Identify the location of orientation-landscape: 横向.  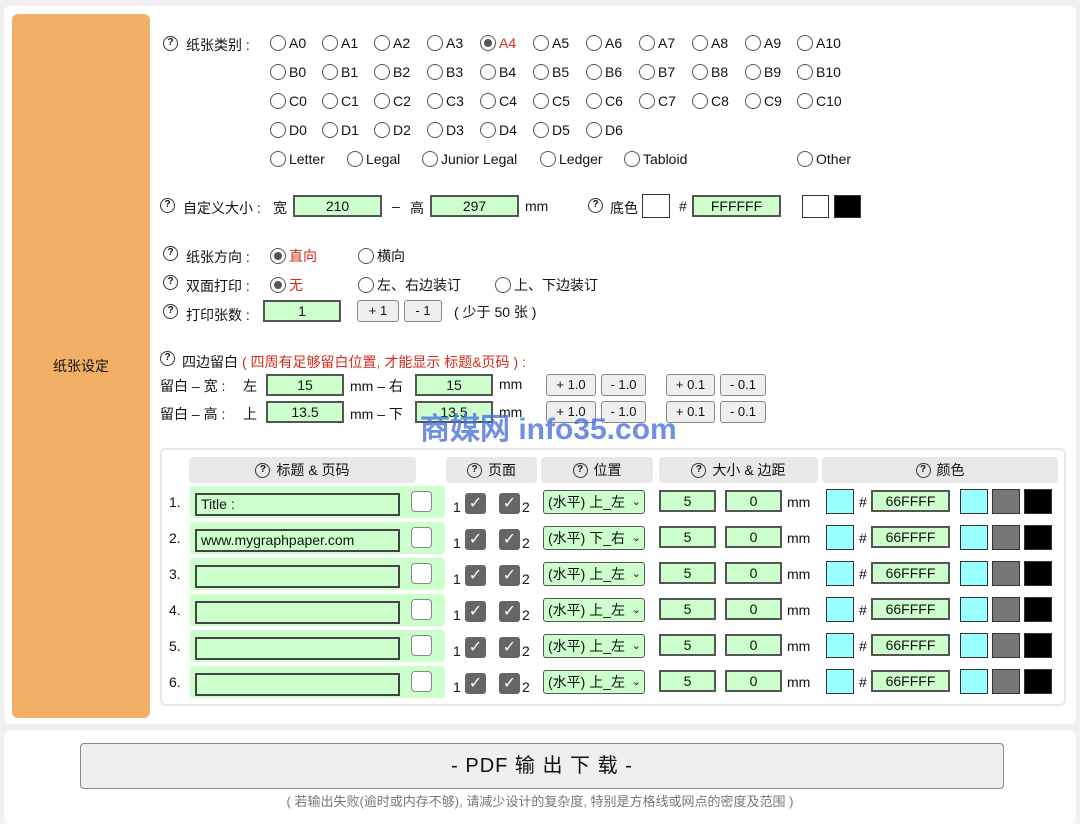
(381, 256).